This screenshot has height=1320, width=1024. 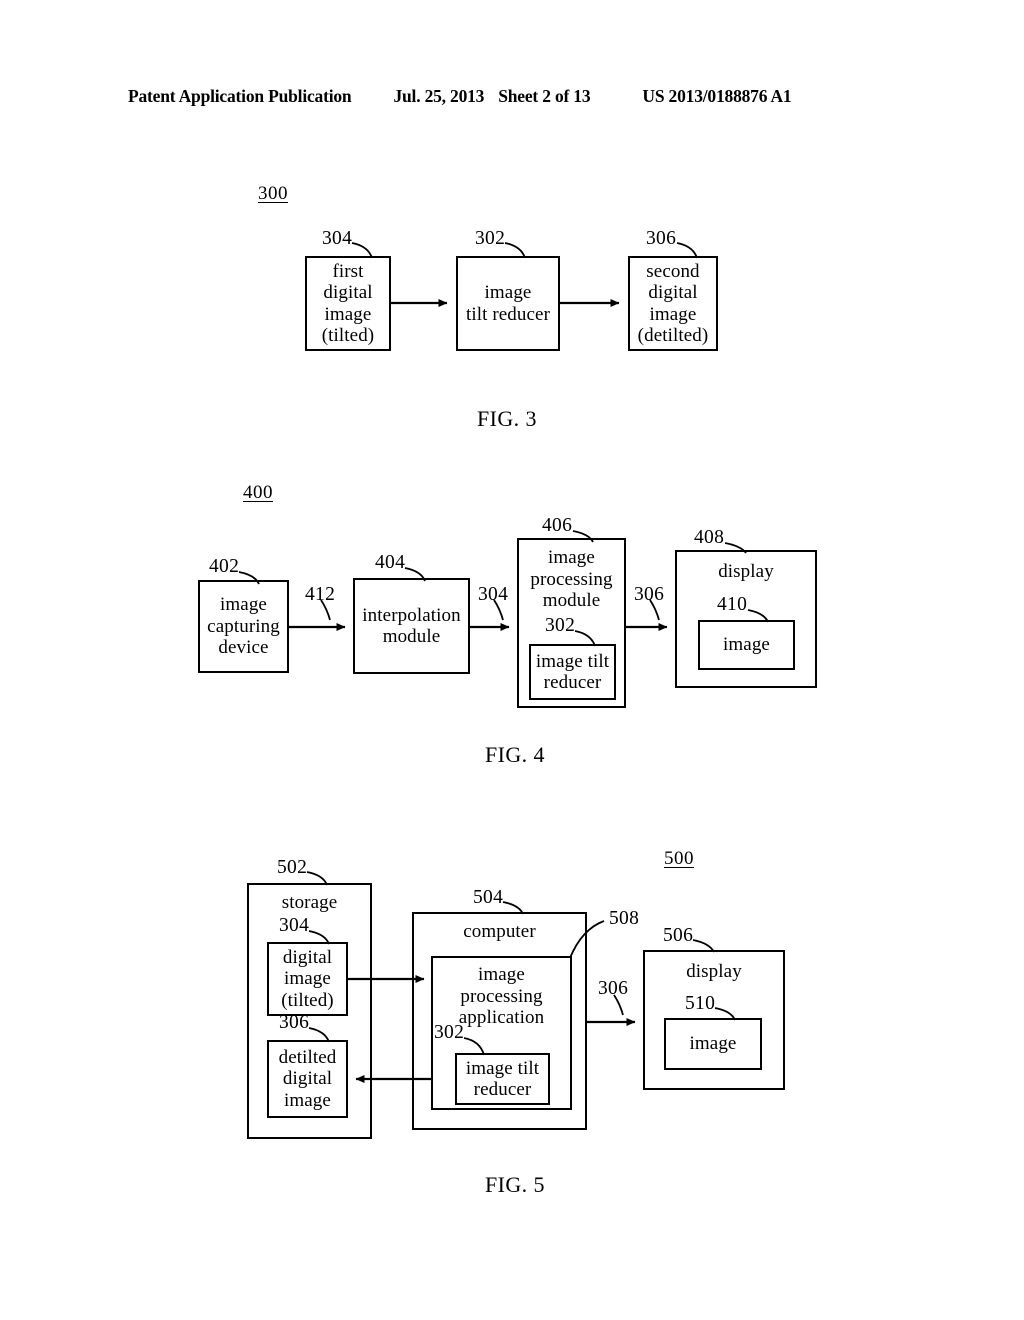 I want to click on header-date-text: Jul. 25, 2013, so click(x=439, y=96).